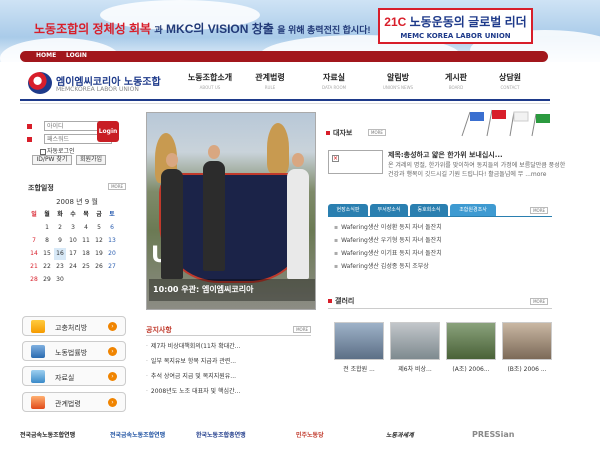 The height and width of the screenshot is (459, 600). What do you see at coordinates (60, 254) in the screenshot?
I see `calendar-day: 16` at bounding box center [60, 254].